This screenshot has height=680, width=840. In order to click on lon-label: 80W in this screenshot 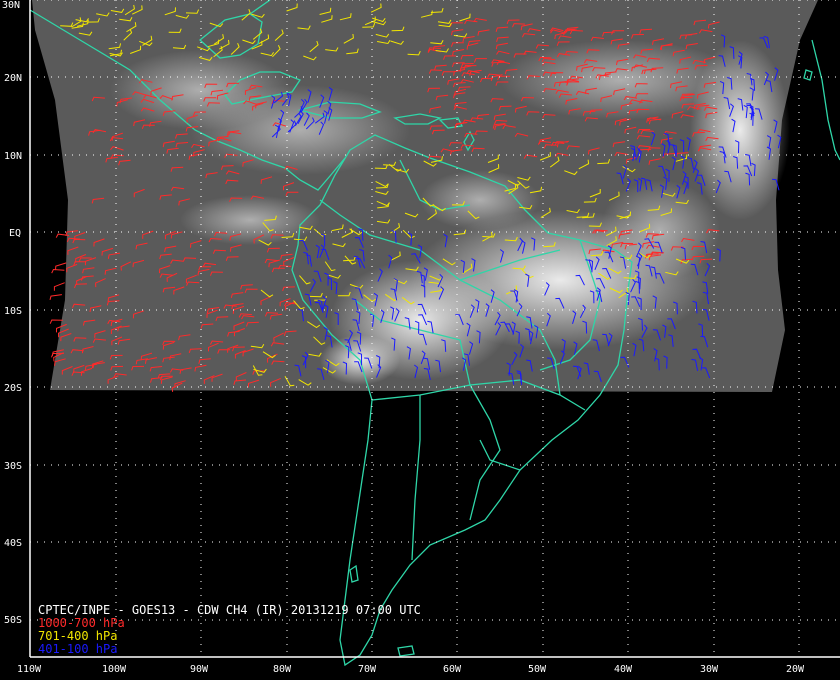, I will do `click(282, 669)`.